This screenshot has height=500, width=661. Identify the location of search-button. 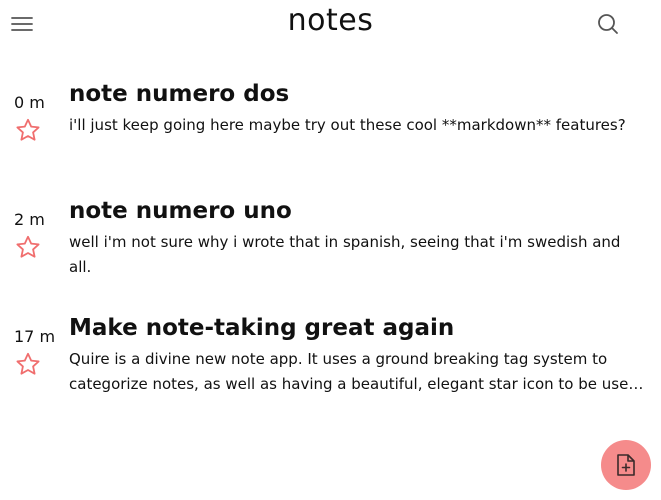
(608, 24).